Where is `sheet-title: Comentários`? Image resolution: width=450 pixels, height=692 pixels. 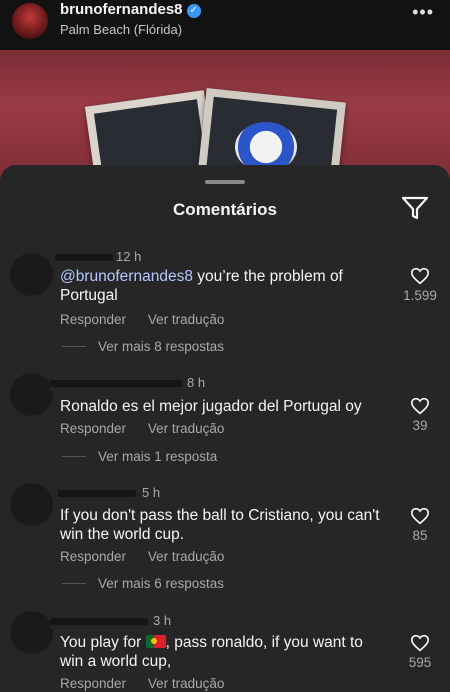
sheet-title: Comentários is located at coordinates (225, 209).